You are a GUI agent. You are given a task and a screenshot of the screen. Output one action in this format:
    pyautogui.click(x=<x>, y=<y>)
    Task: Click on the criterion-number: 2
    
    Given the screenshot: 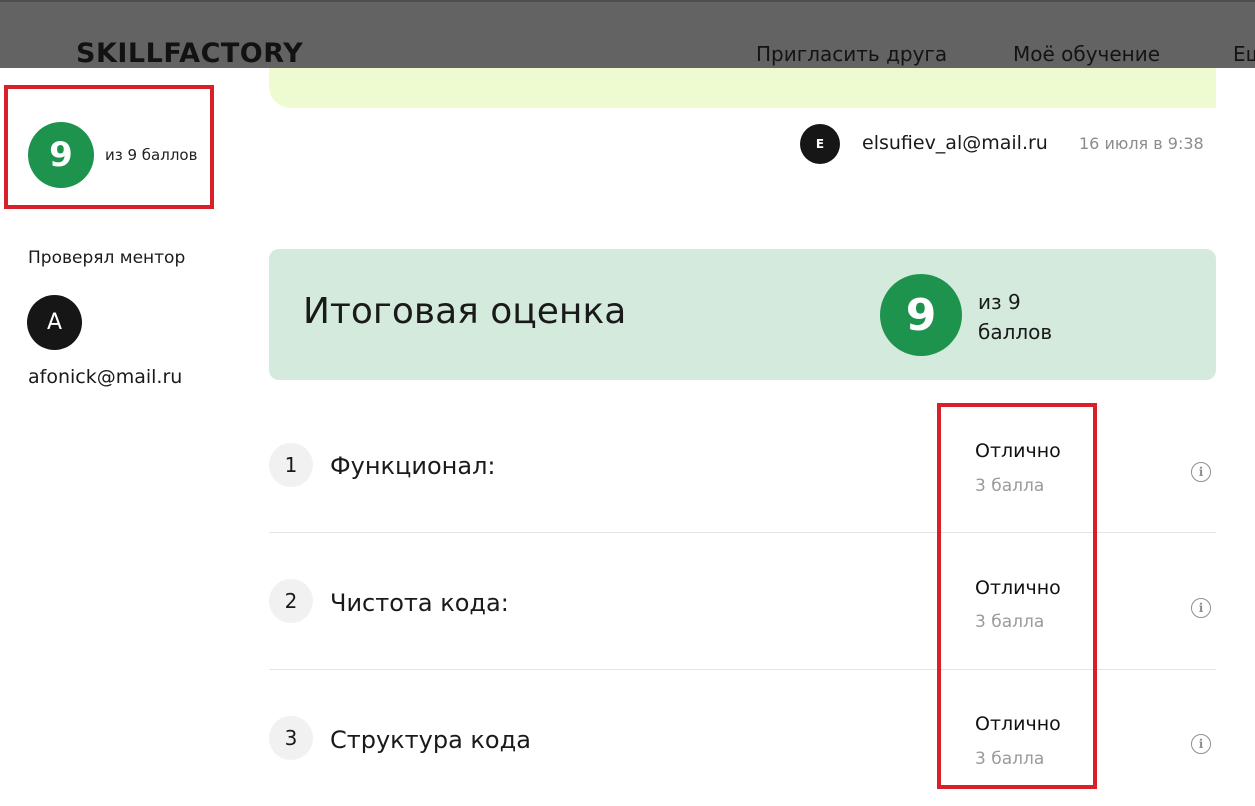 What is the action you would take?
    pyautogui.click(x=291, y=601)
    